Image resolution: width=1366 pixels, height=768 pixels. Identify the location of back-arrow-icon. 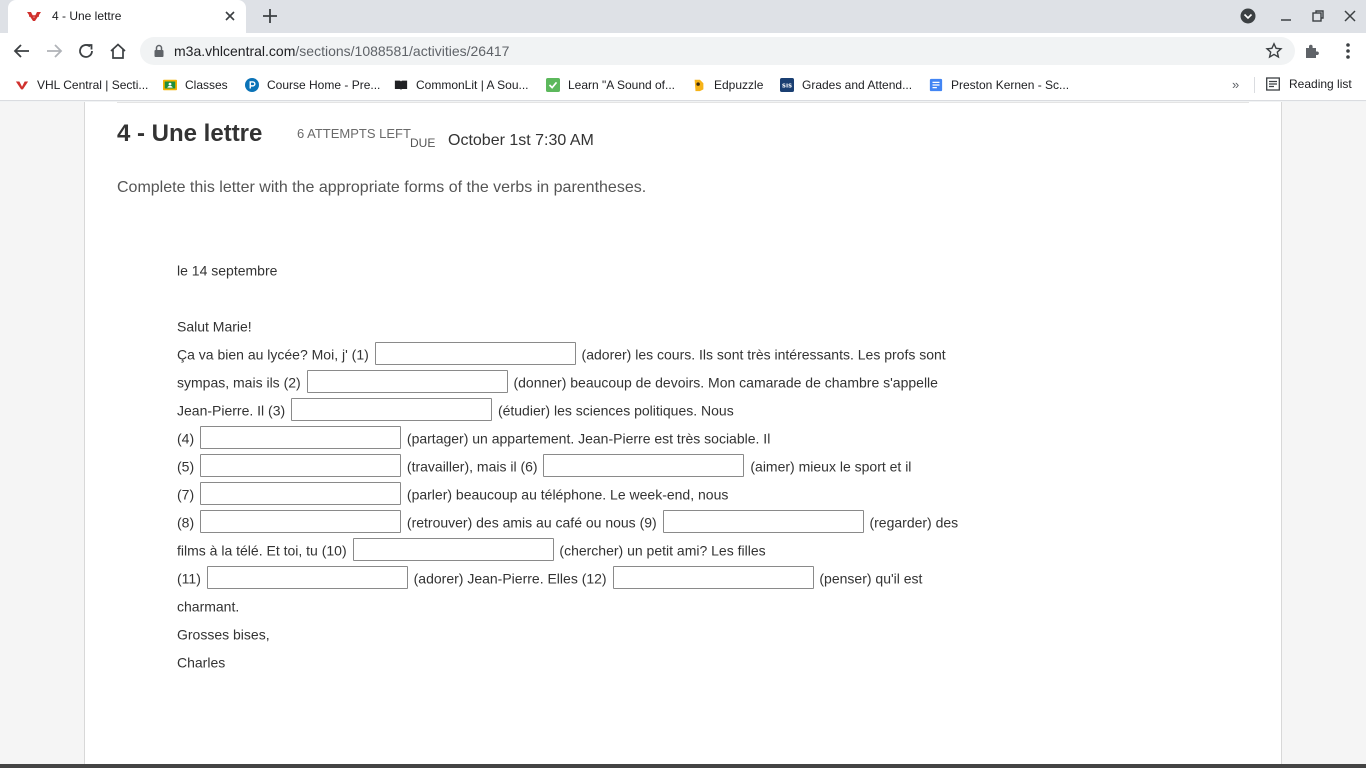
(22, 51).